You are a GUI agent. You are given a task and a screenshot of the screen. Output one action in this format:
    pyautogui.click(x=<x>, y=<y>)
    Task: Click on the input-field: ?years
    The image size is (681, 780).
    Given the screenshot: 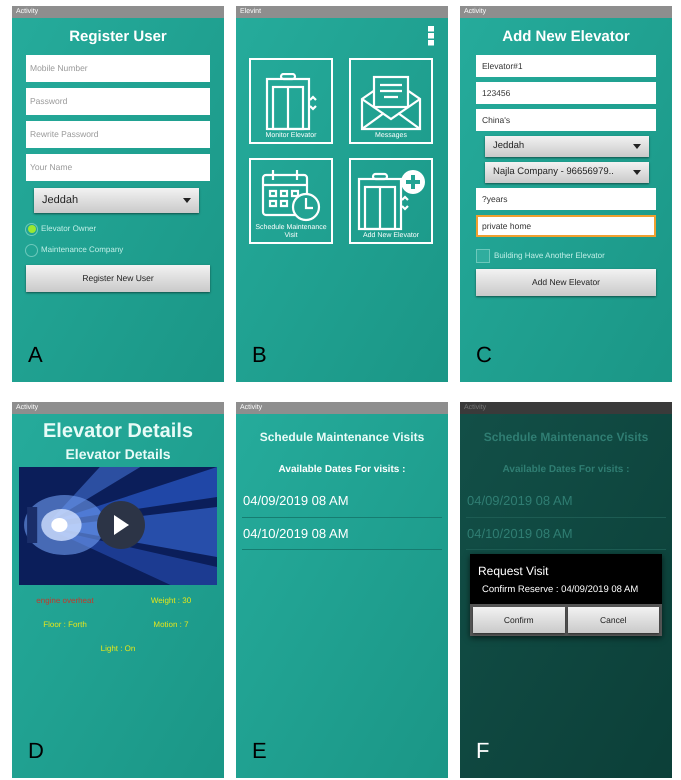 What is the action you would take?
    pyautogui.click(x=566, y=199)
    